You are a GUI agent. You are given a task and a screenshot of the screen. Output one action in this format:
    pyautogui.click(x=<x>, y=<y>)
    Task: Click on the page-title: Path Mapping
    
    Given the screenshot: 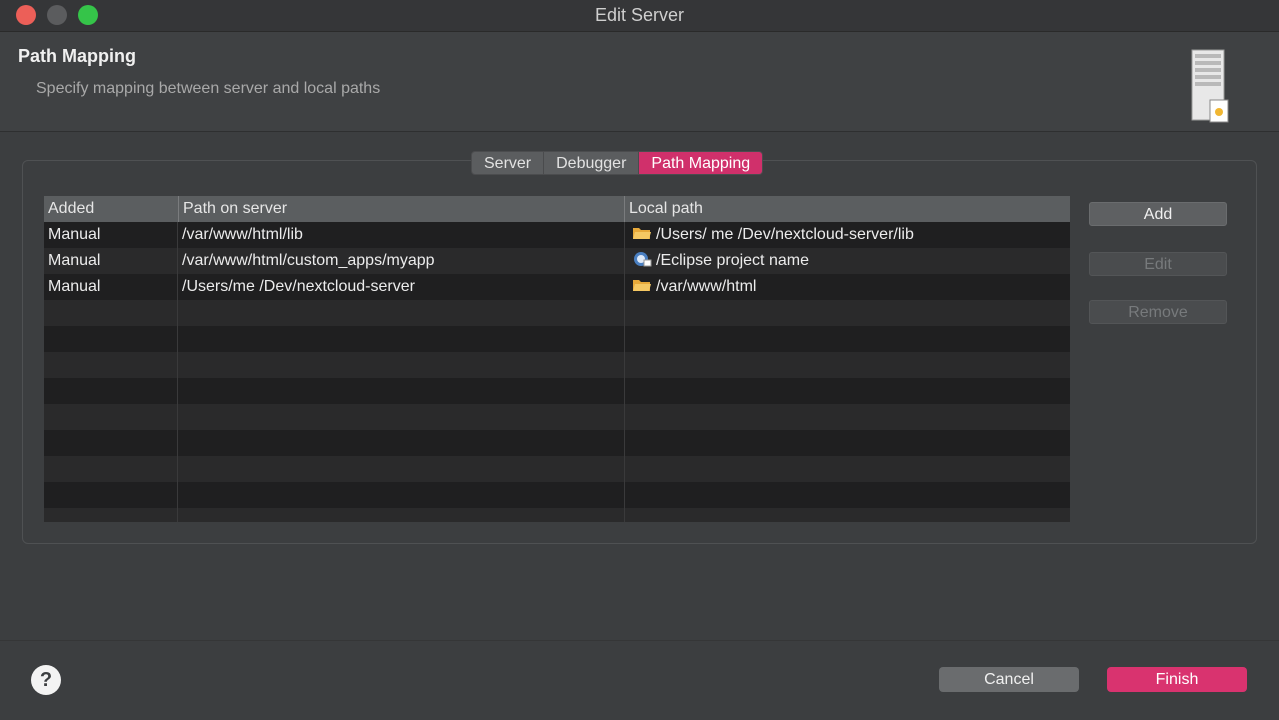 What is the action you would take?
    pyautogui.click(x=77, y=56)
    